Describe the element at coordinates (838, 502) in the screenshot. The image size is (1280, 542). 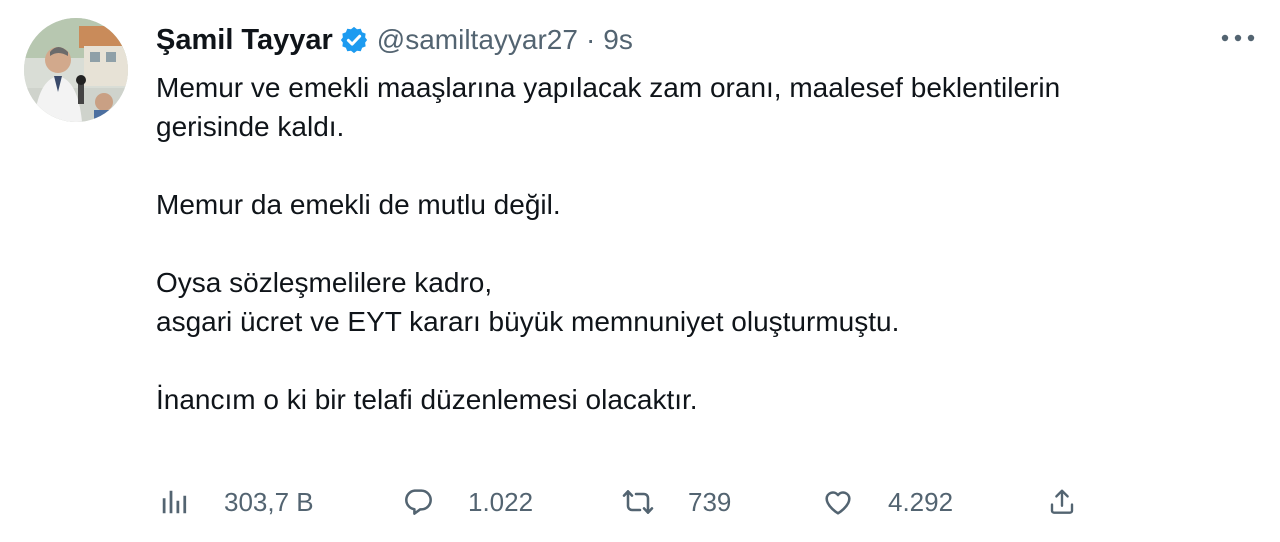
I see `heart-icon` at that location.